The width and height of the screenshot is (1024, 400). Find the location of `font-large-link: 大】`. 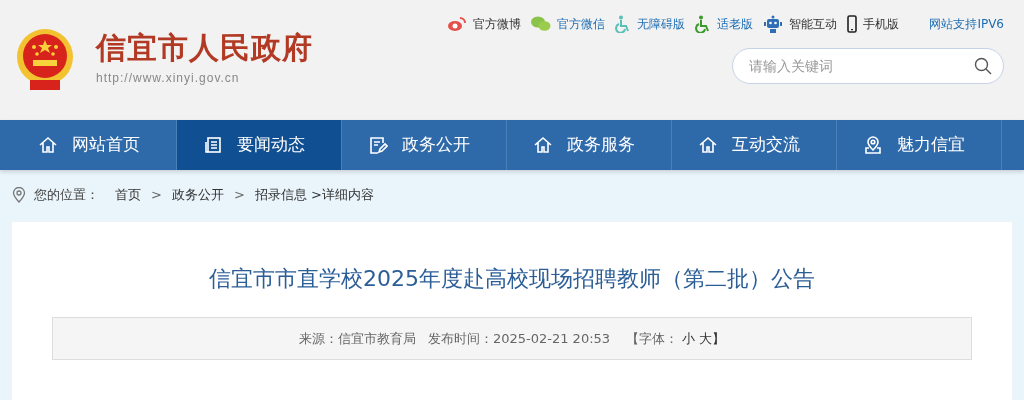

font-large-link: 大】 is located at coordinates (712, 338).